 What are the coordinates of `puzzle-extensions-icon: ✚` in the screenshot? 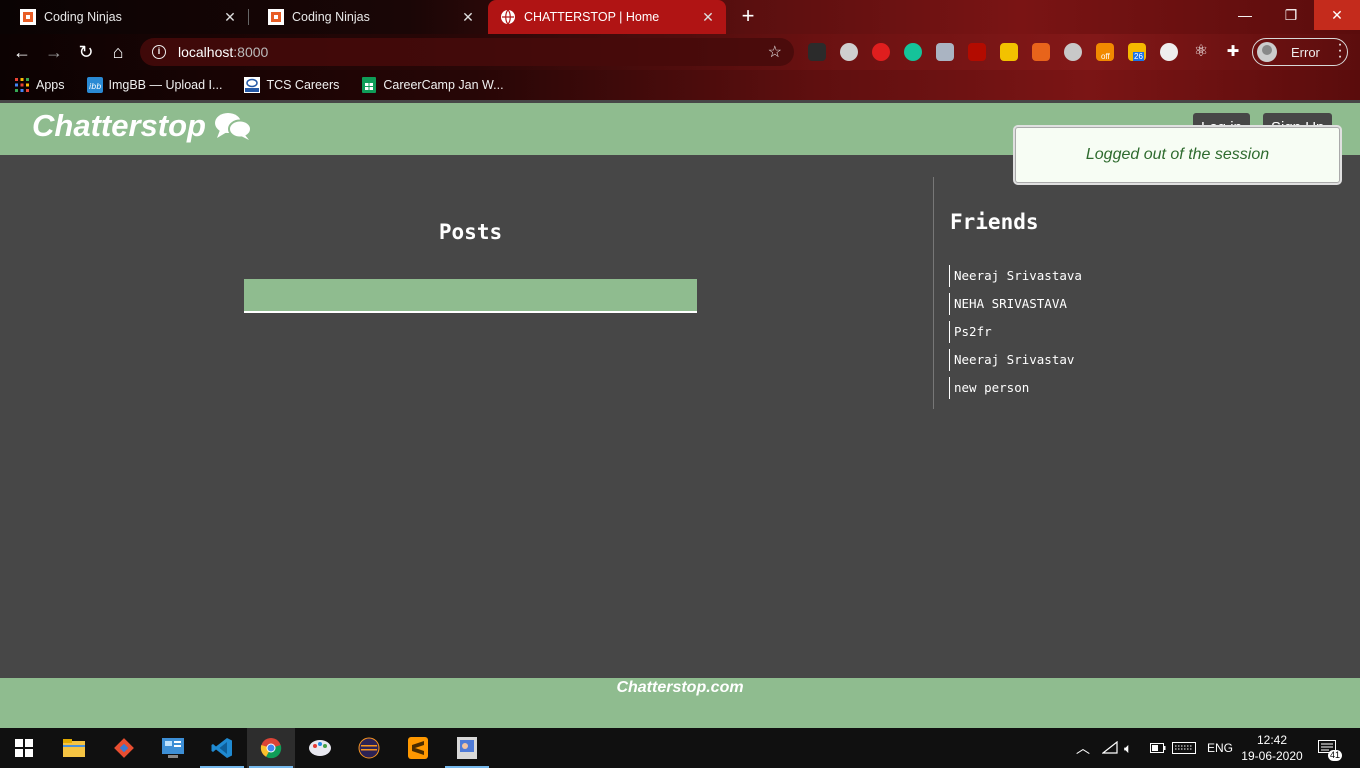 It's located at (1233, 52).